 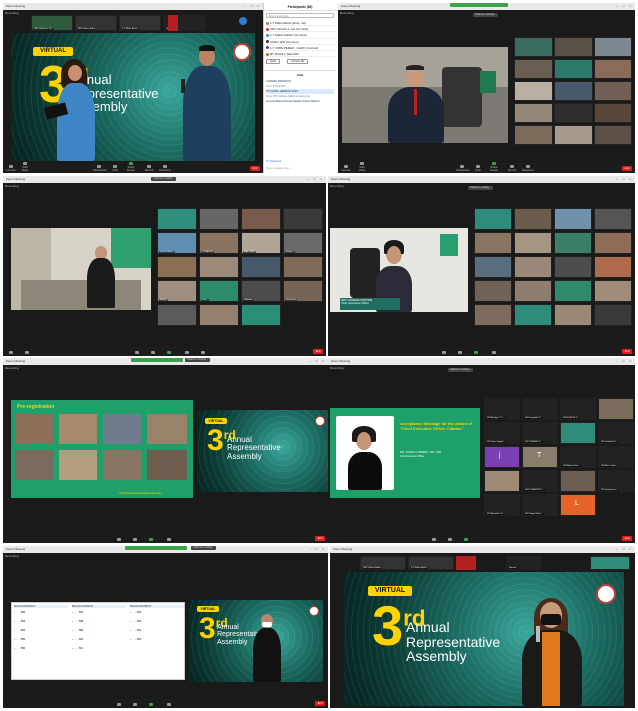 What do you see at coordinates (219, 243) in the screenshot?
I see `gallery-tile: CORAZON` at bounding box center [219, 243].